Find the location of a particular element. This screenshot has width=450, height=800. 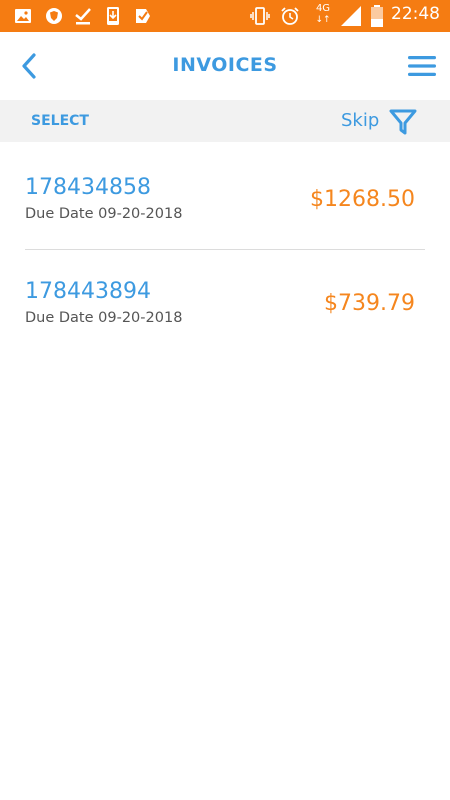

phone-download-icon is located at coordinates (113, 16).